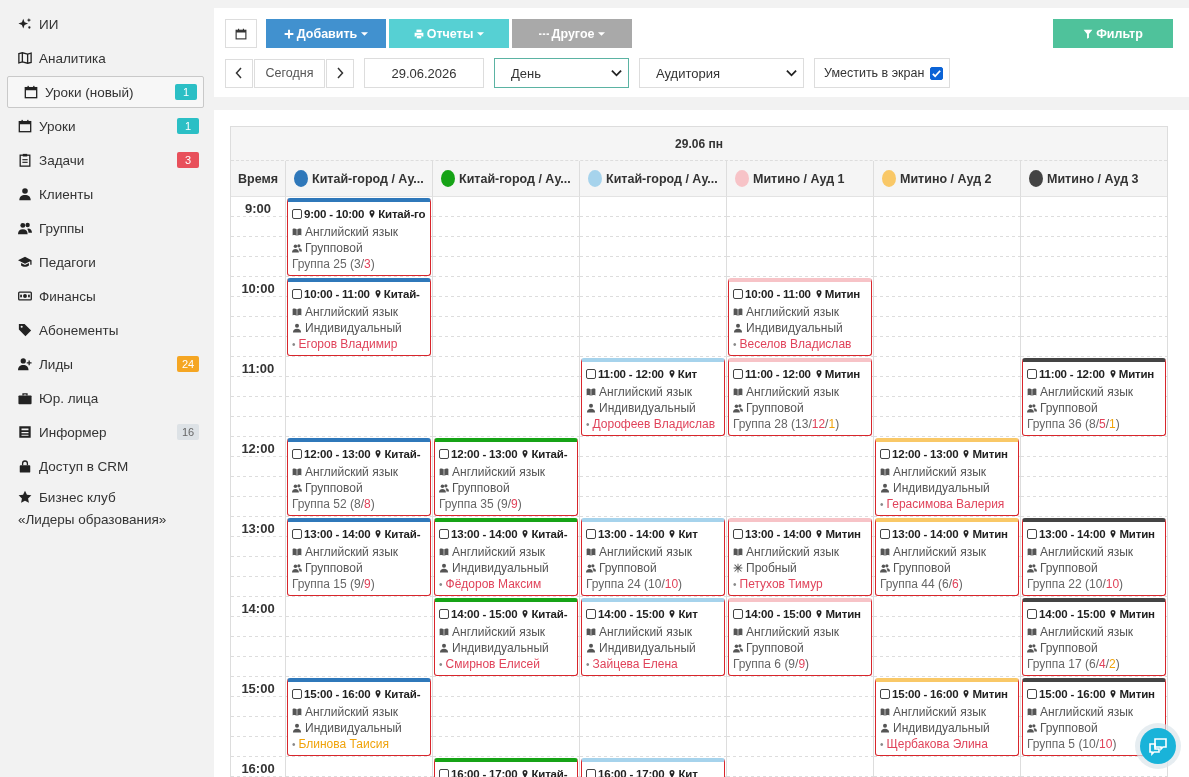  Describe the element at coordinates (105, 92) in the screenshot. I see `sidebar-item: Уроки (новый) 1` at that location.